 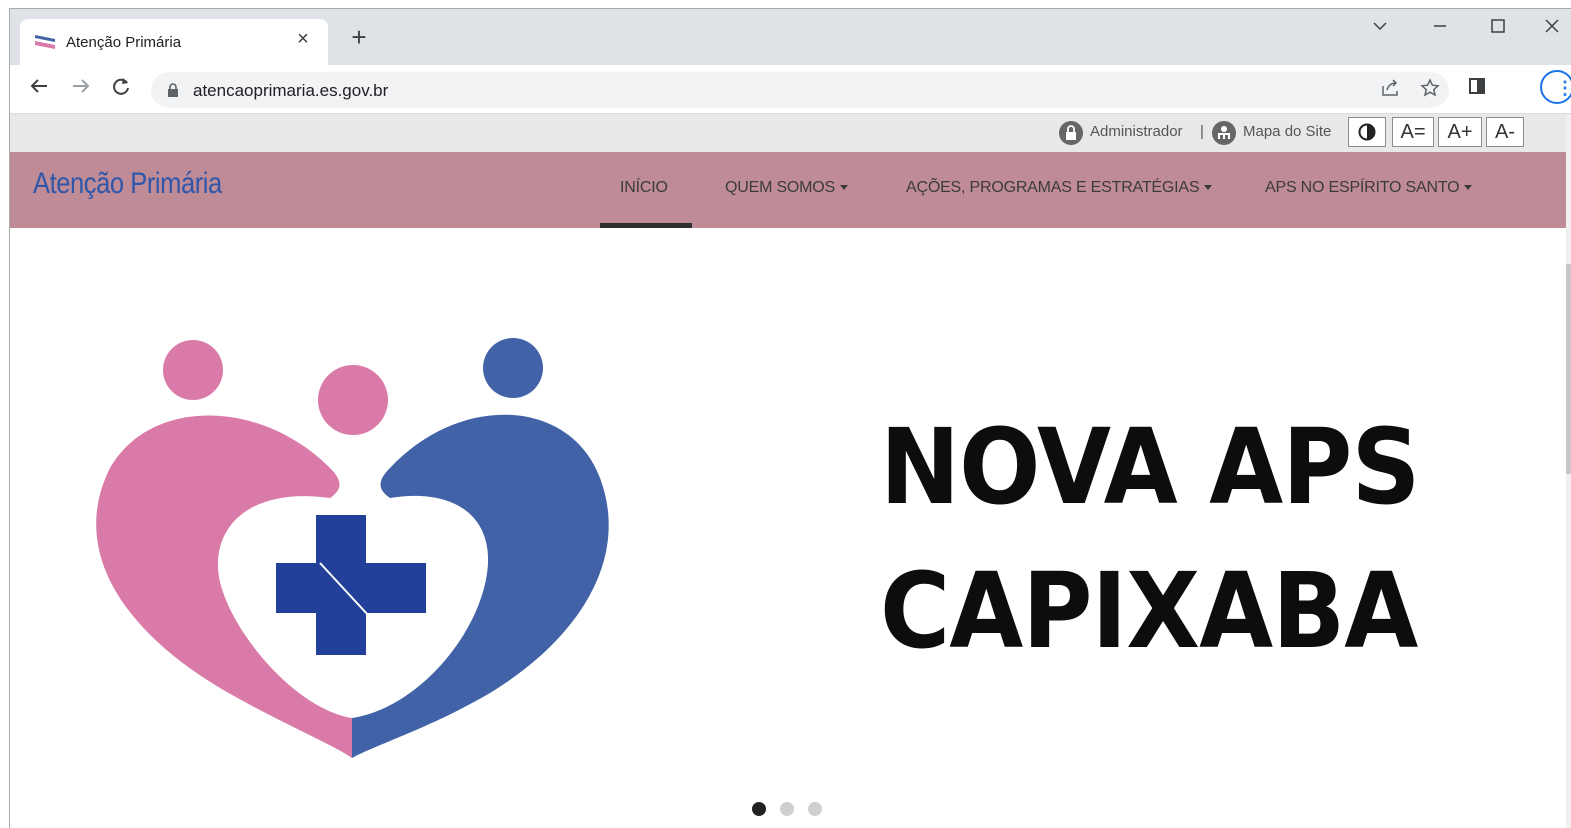 I want to click on maximize-icon, so click(x=1498, y=28).